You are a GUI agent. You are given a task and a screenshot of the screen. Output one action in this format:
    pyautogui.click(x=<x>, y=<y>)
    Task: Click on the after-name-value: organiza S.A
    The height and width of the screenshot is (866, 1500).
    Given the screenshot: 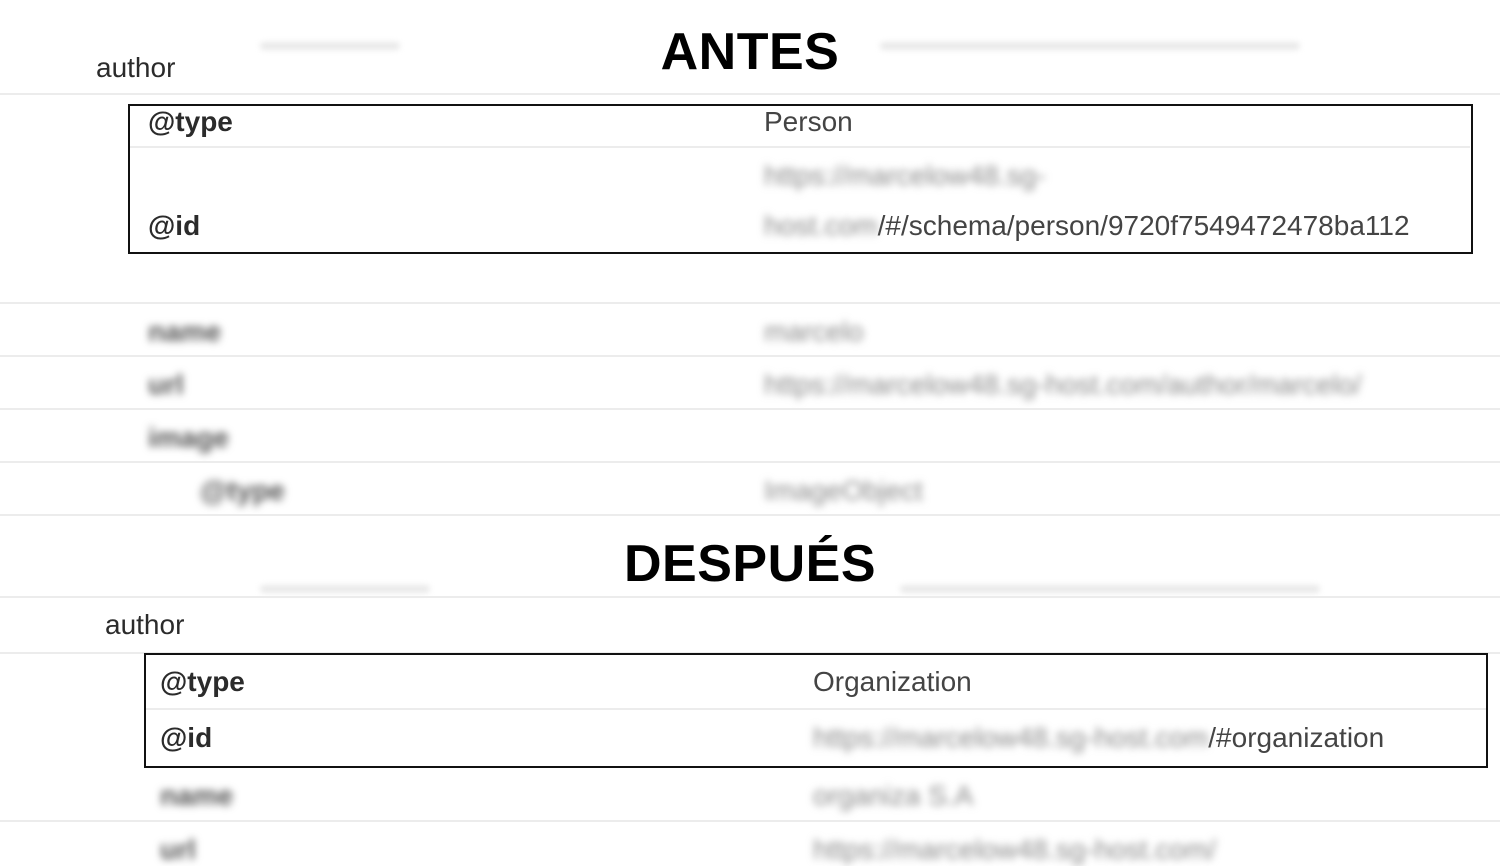 What is the action you would take?
    pyautogui.click(x=893, y=795)
    